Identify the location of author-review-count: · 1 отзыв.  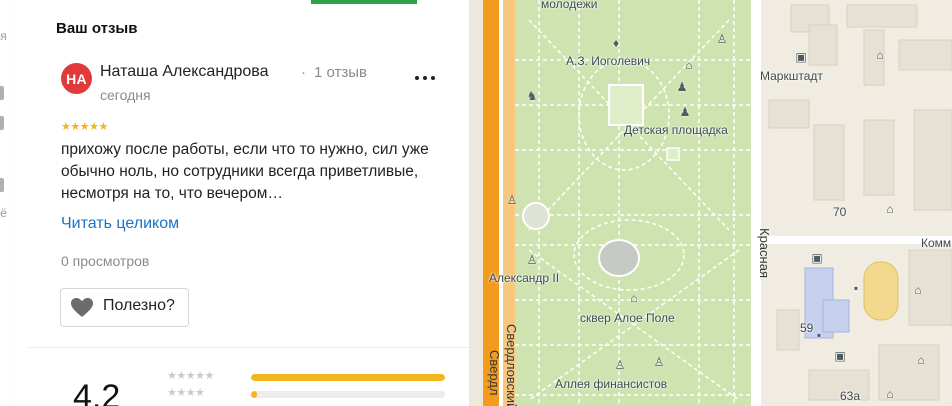
(334, 72).